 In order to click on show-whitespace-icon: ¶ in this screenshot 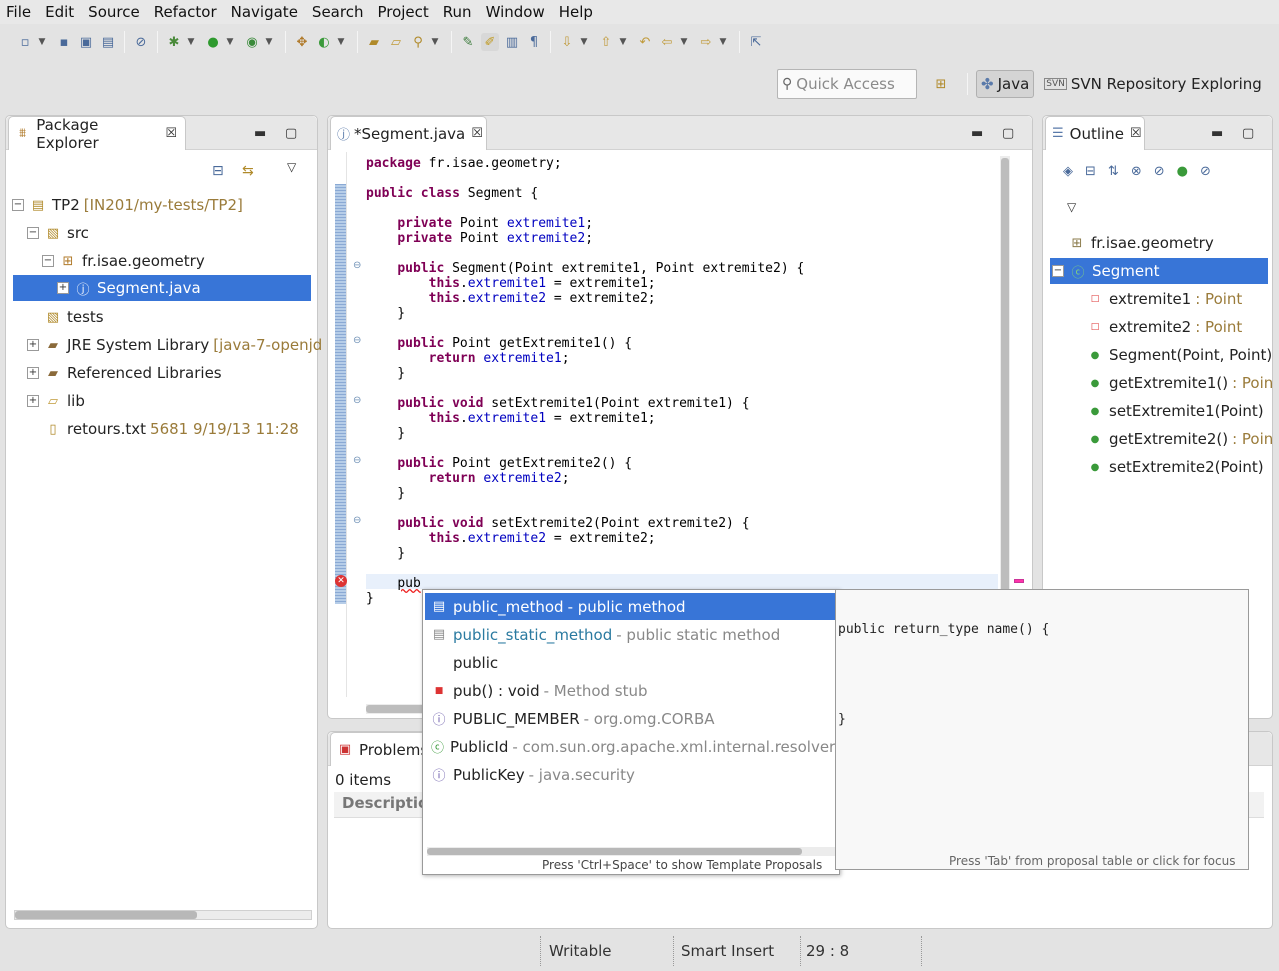, I will do `click(534, 42)`.